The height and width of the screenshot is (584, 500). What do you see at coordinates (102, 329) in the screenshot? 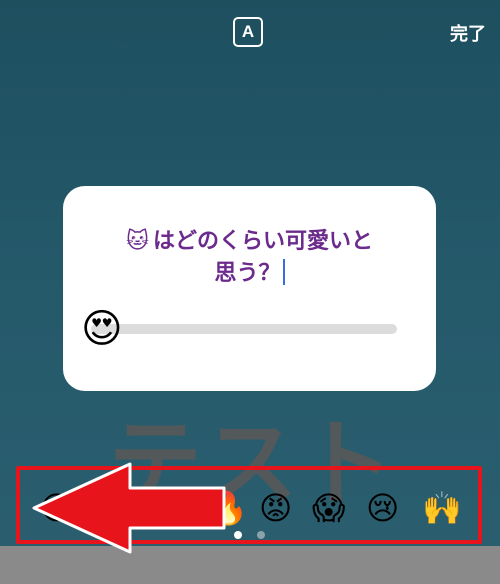
I see `slider-handle-heart-eyes-icon: 😍` at bounding box center [102, 329].